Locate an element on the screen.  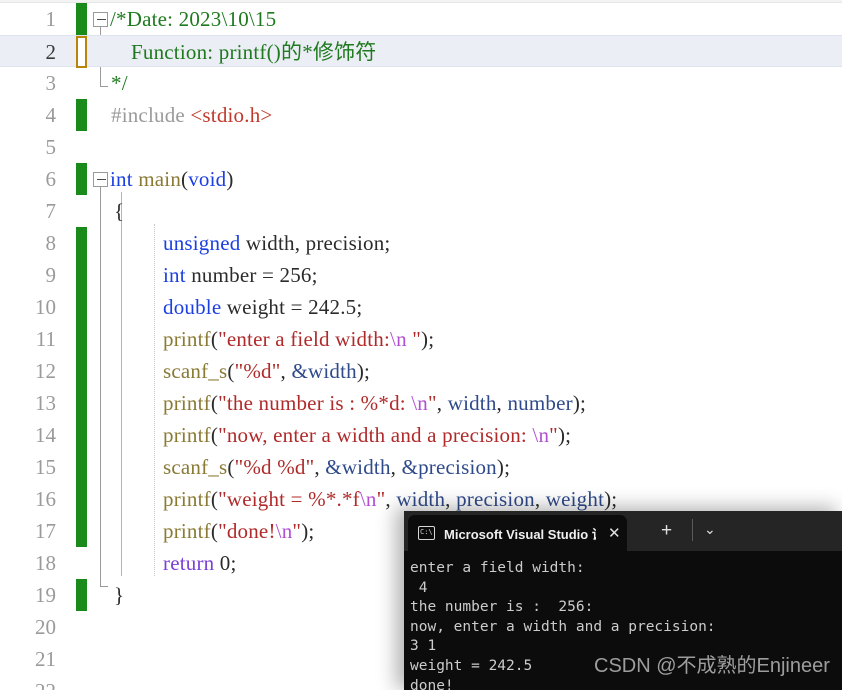
code-line-4: 4 #include <stdio.h> is located at coordinates (421, 115).